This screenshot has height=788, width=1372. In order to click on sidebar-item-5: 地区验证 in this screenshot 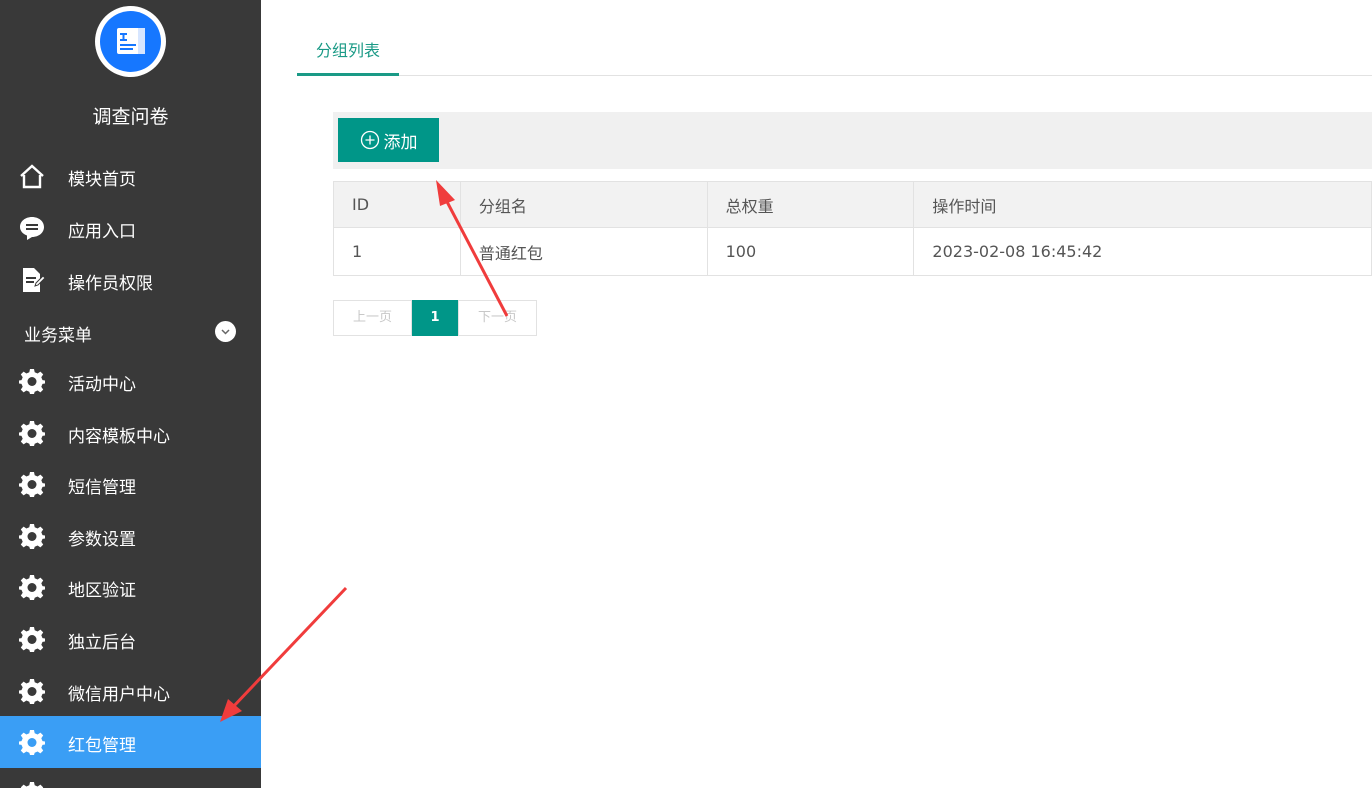, I will do `click(130, 587)`.